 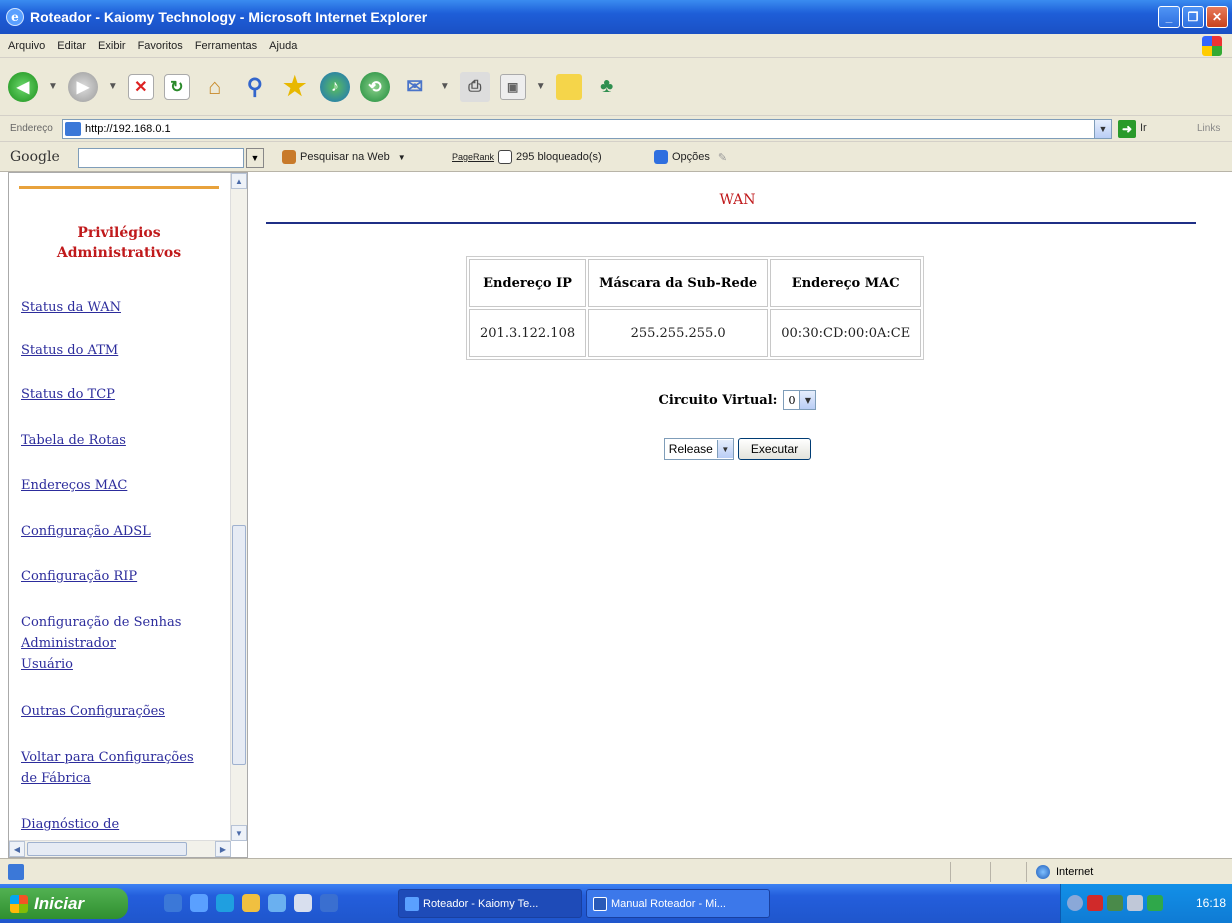 What do you see at coordinates (607, 87) in the screenshot?
I see `messenger-icon: ♣` at bounding box center [607, 87].